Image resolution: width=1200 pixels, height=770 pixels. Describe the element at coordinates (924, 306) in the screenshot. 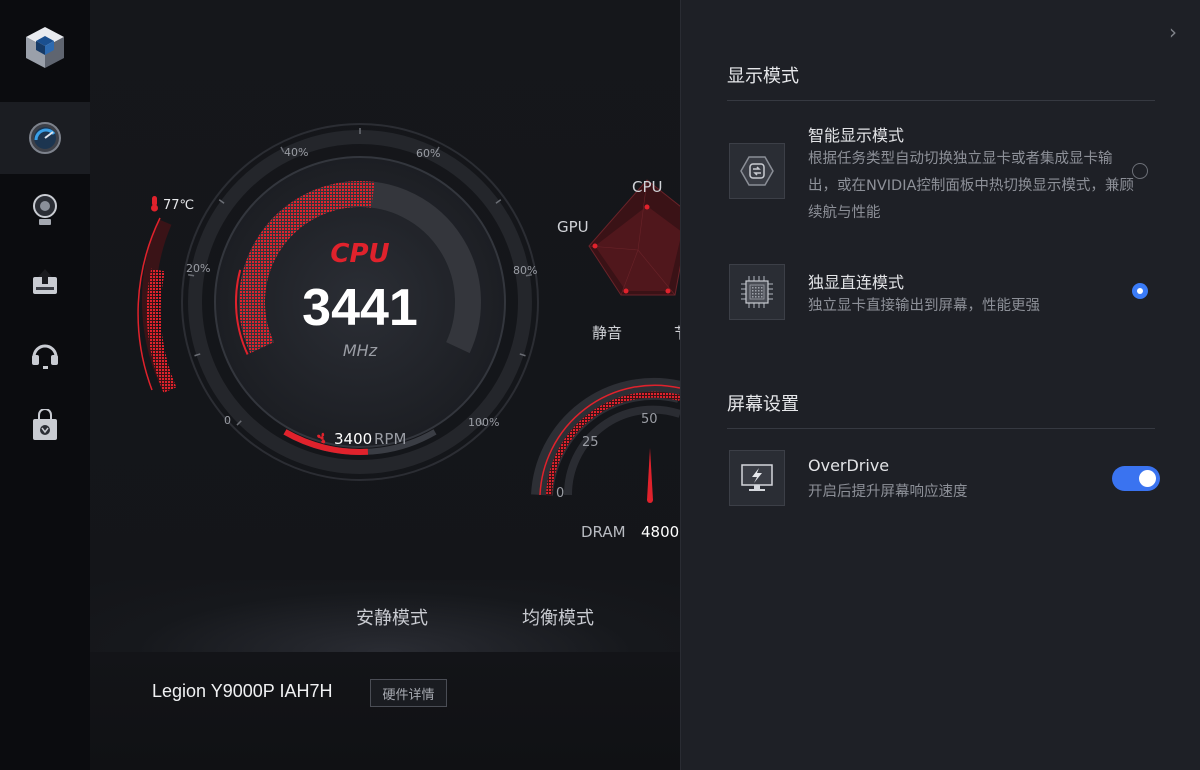

I see `dgpu-direct-mode-description: 独立显卡直接输出到屏幕，性能更强` at that location.